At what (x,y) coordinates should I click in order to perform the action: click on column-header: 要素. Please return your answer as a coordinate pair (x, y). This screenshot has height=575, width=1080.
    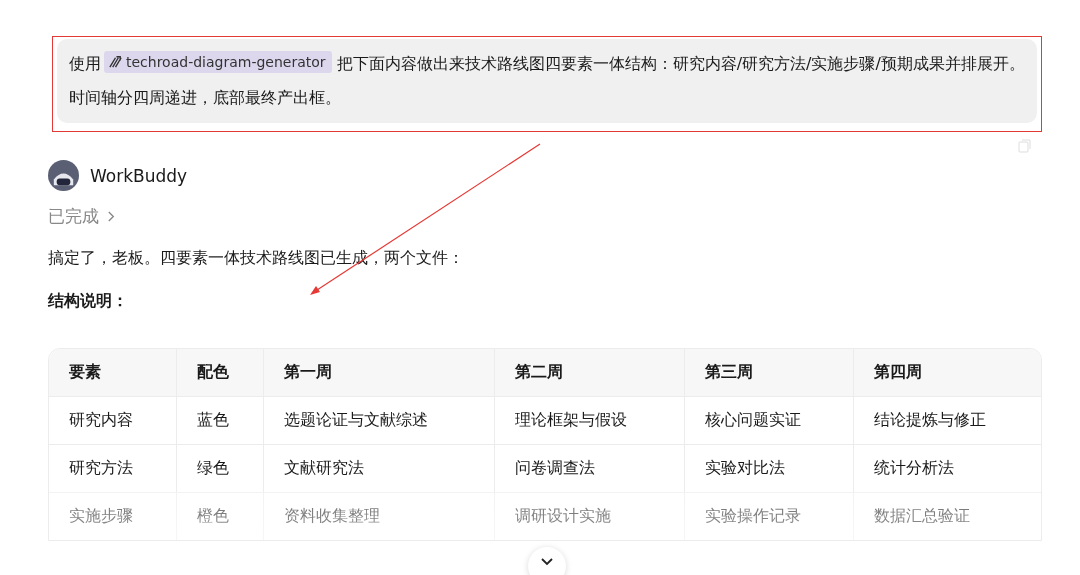
    Looking at the image, I should click on (85, 372).